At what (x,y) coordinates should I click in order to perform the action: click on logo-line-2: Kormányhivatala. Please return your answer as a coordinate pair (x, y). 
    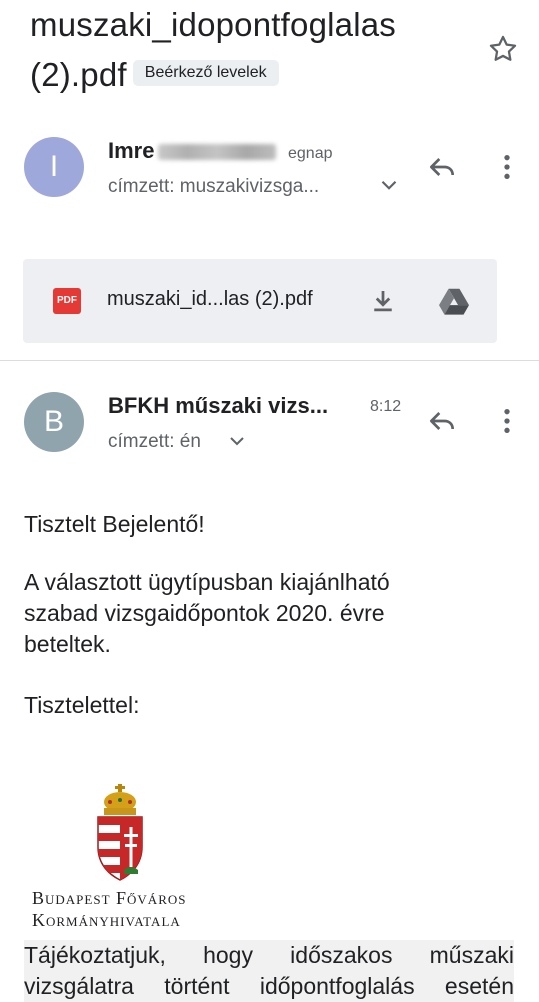
    Looking at the image, I should click on (106, 920).